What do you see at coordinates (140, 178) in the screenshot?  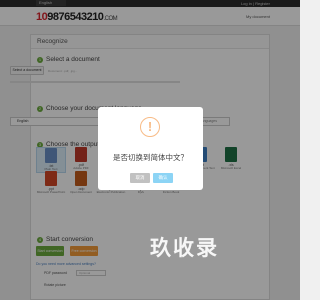 I see `cancel-button: 取消` at bounding box center [140, 178].